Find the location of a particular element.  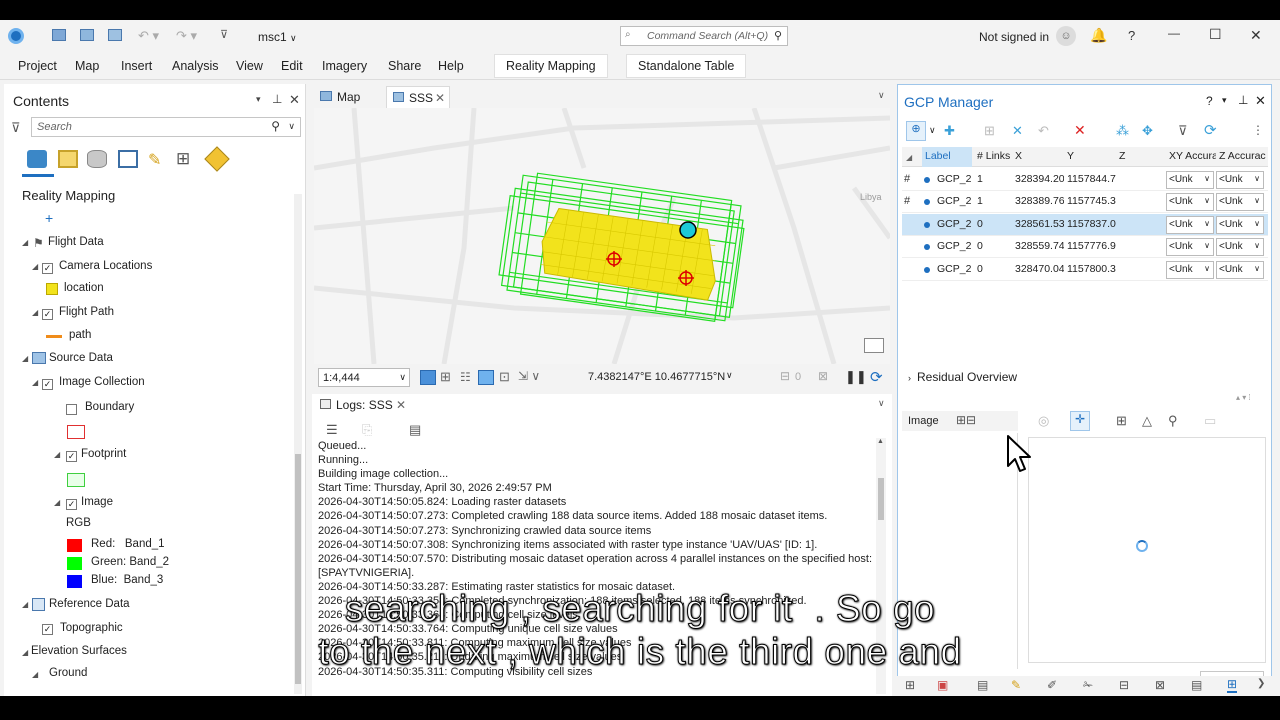

layer-view-icon is located at coordinates (486, 377).